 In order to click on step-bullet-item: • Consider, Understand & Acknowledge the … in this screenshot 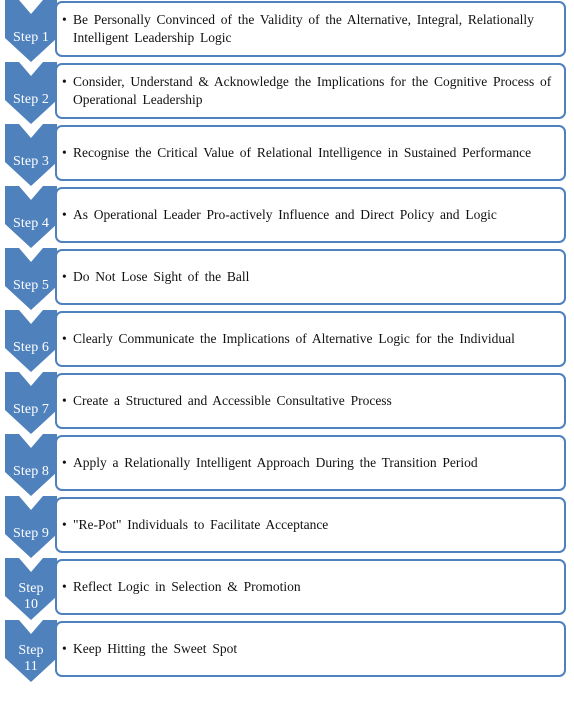, I will do `click(310, 91)`.